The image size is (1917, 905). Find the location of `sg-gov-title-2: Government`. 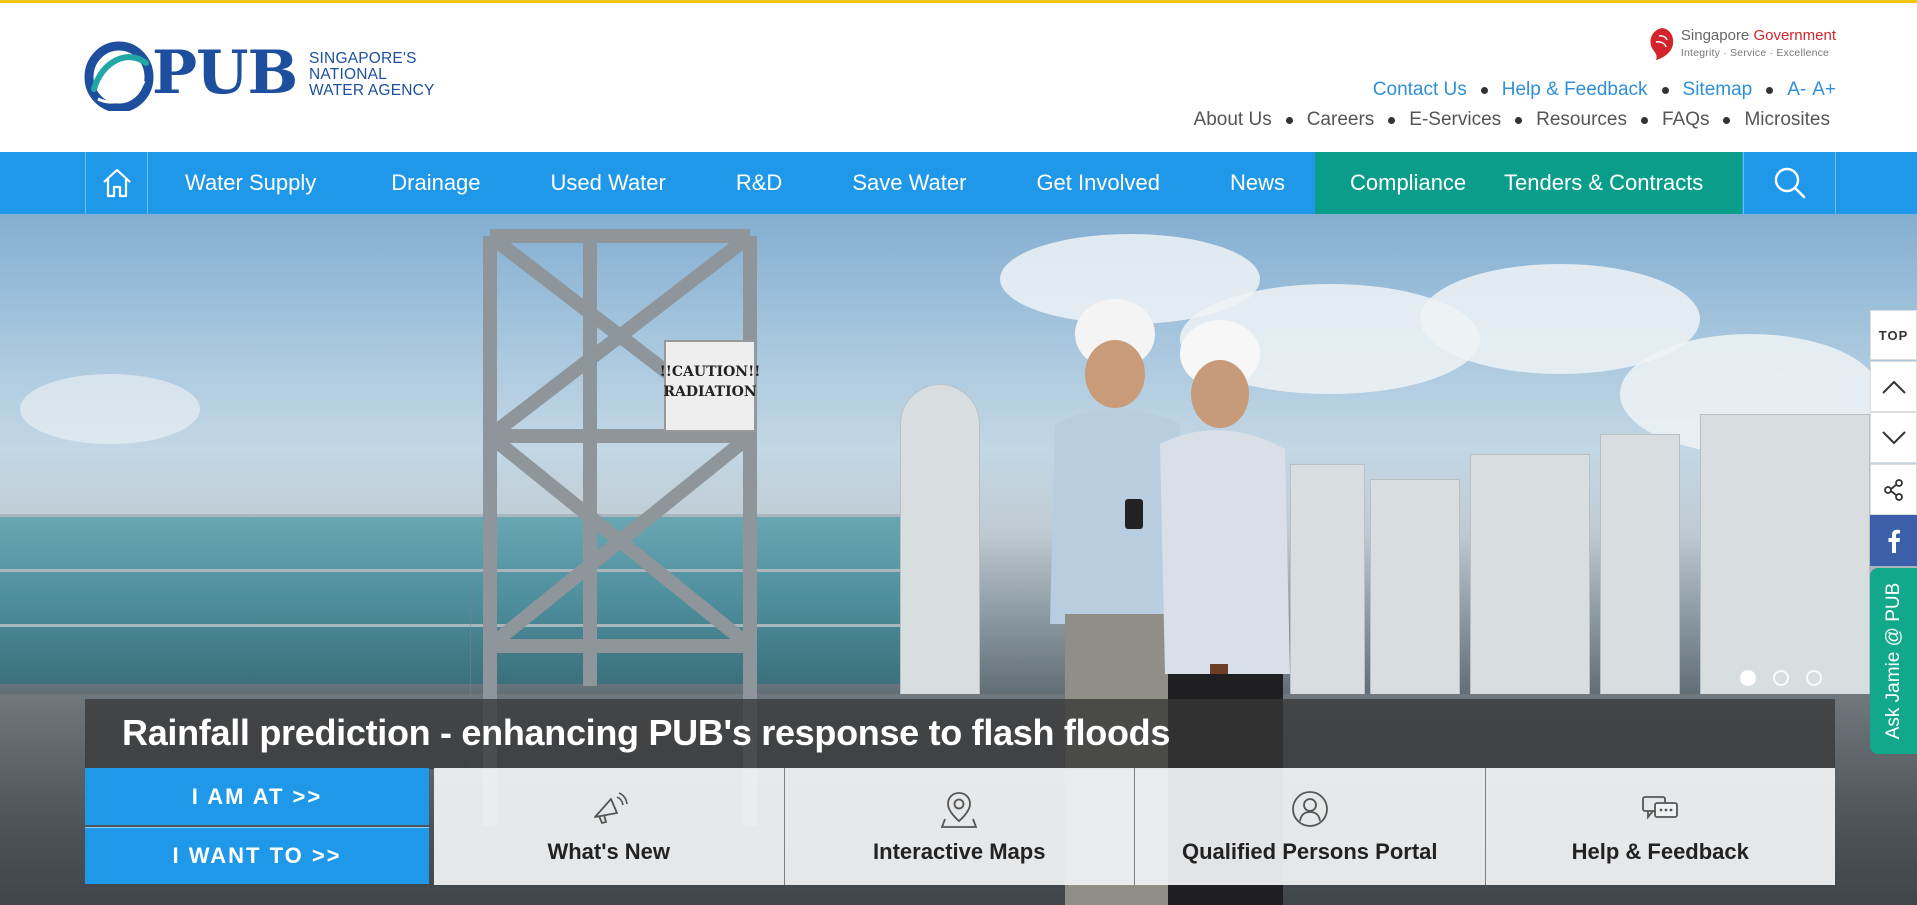

sg-gov-title-2: Government is located at coordinates (1794, 35).